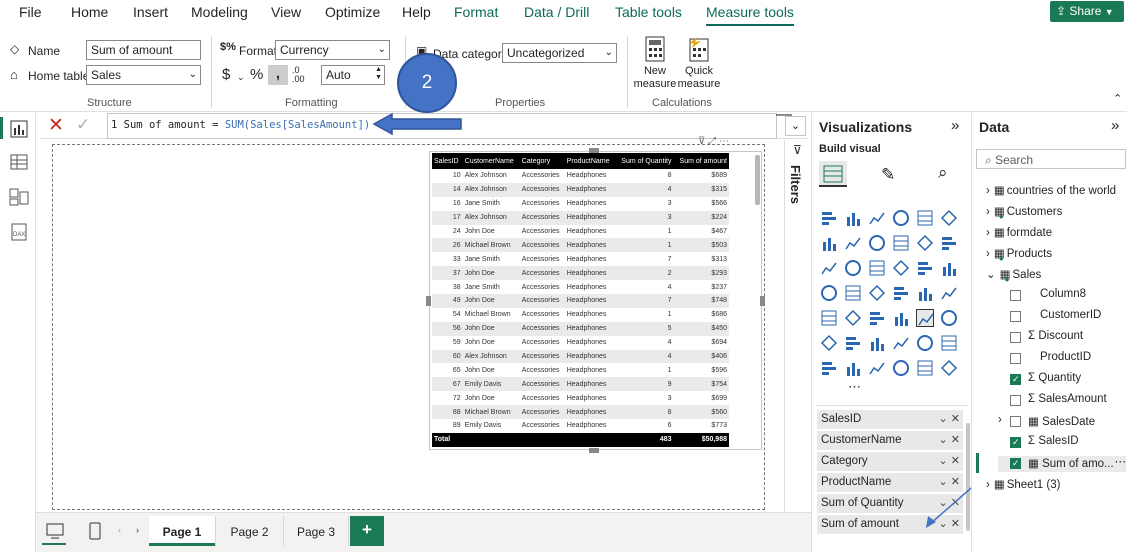  I want to click on name-input: Sum of amount, so click(143, 50).